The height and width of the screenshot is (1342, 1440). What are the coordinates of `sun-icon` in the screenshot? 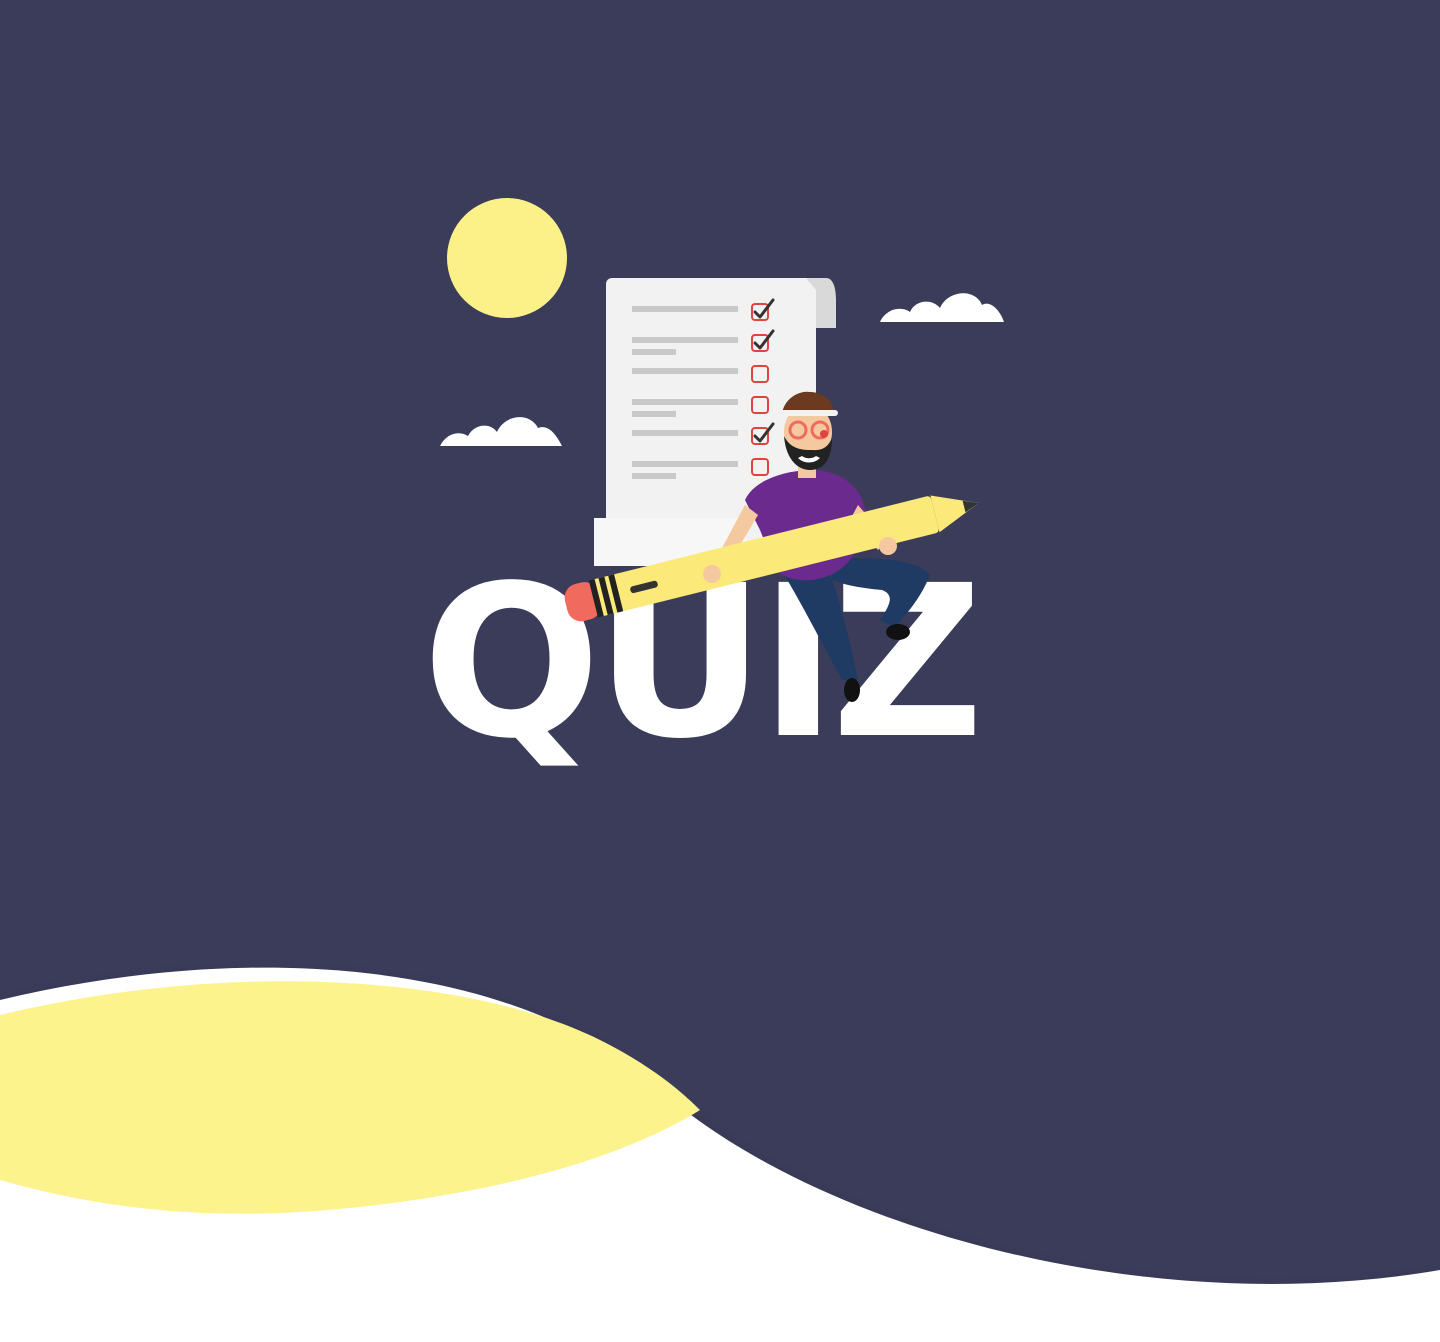 It's located at (507, 258).